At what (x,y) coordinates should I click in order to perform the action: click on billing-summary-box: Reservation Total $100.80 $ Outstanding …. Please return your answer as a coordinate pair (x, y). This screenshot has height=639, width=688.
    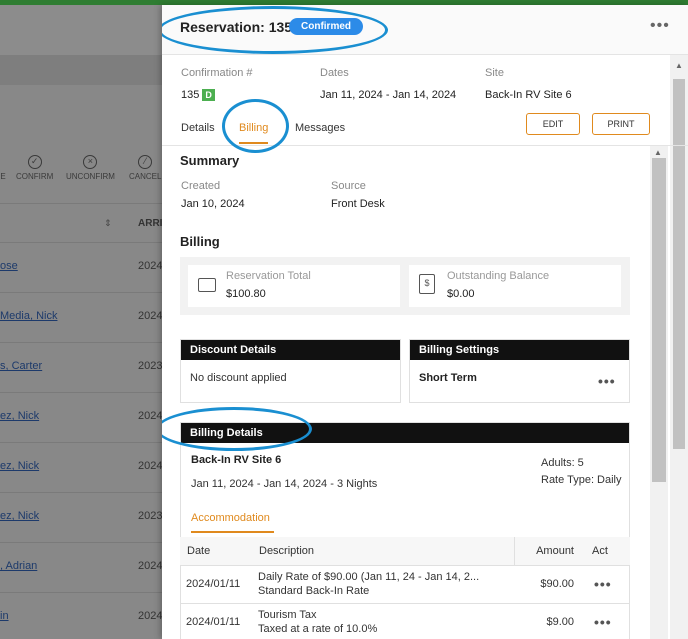
    Looking at the image, I should click on (405, 286).